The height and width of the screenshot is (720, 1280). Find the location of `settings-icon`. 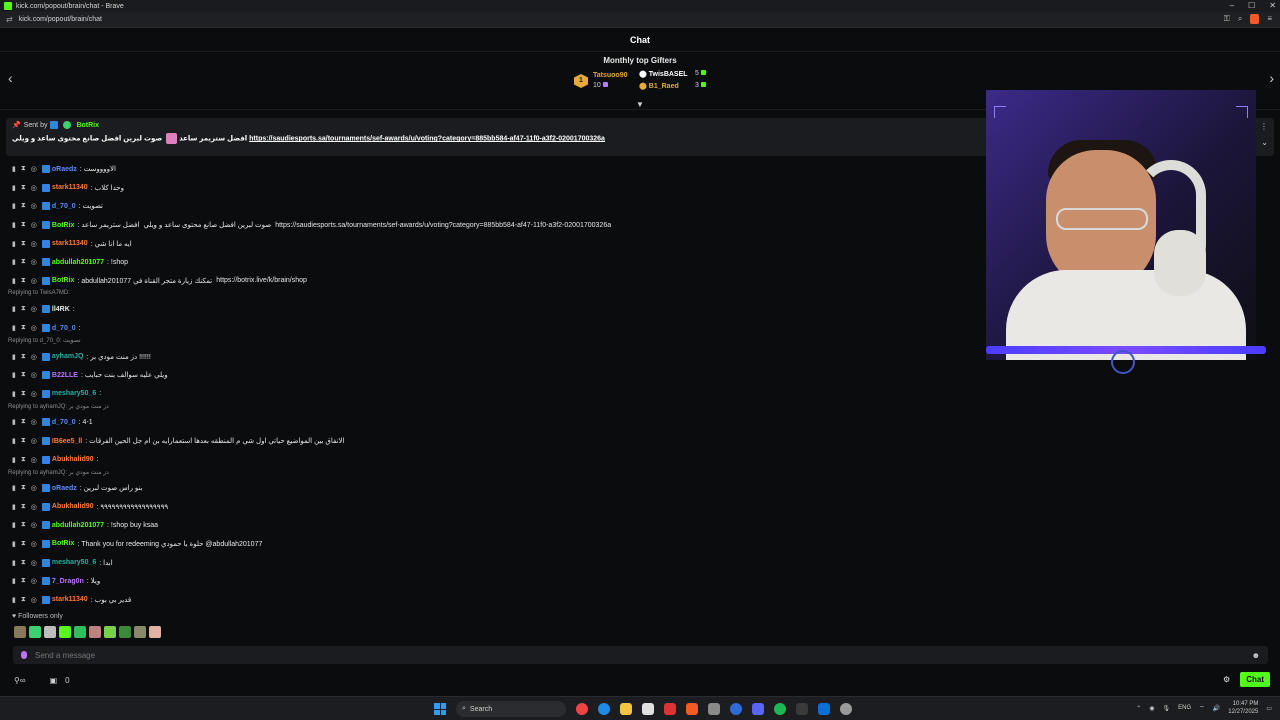

settings-icon is located at coordinates (846, 709).